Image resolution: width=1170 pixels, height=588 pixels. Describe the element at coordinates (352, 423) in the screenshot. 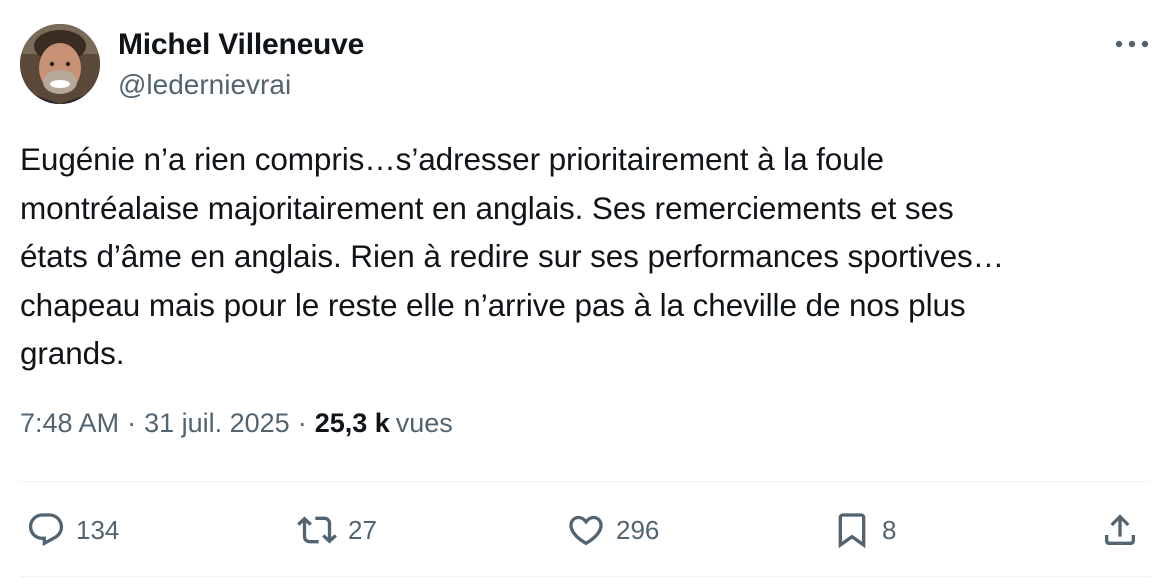

I see `views-count: 25,3 k` at that location.